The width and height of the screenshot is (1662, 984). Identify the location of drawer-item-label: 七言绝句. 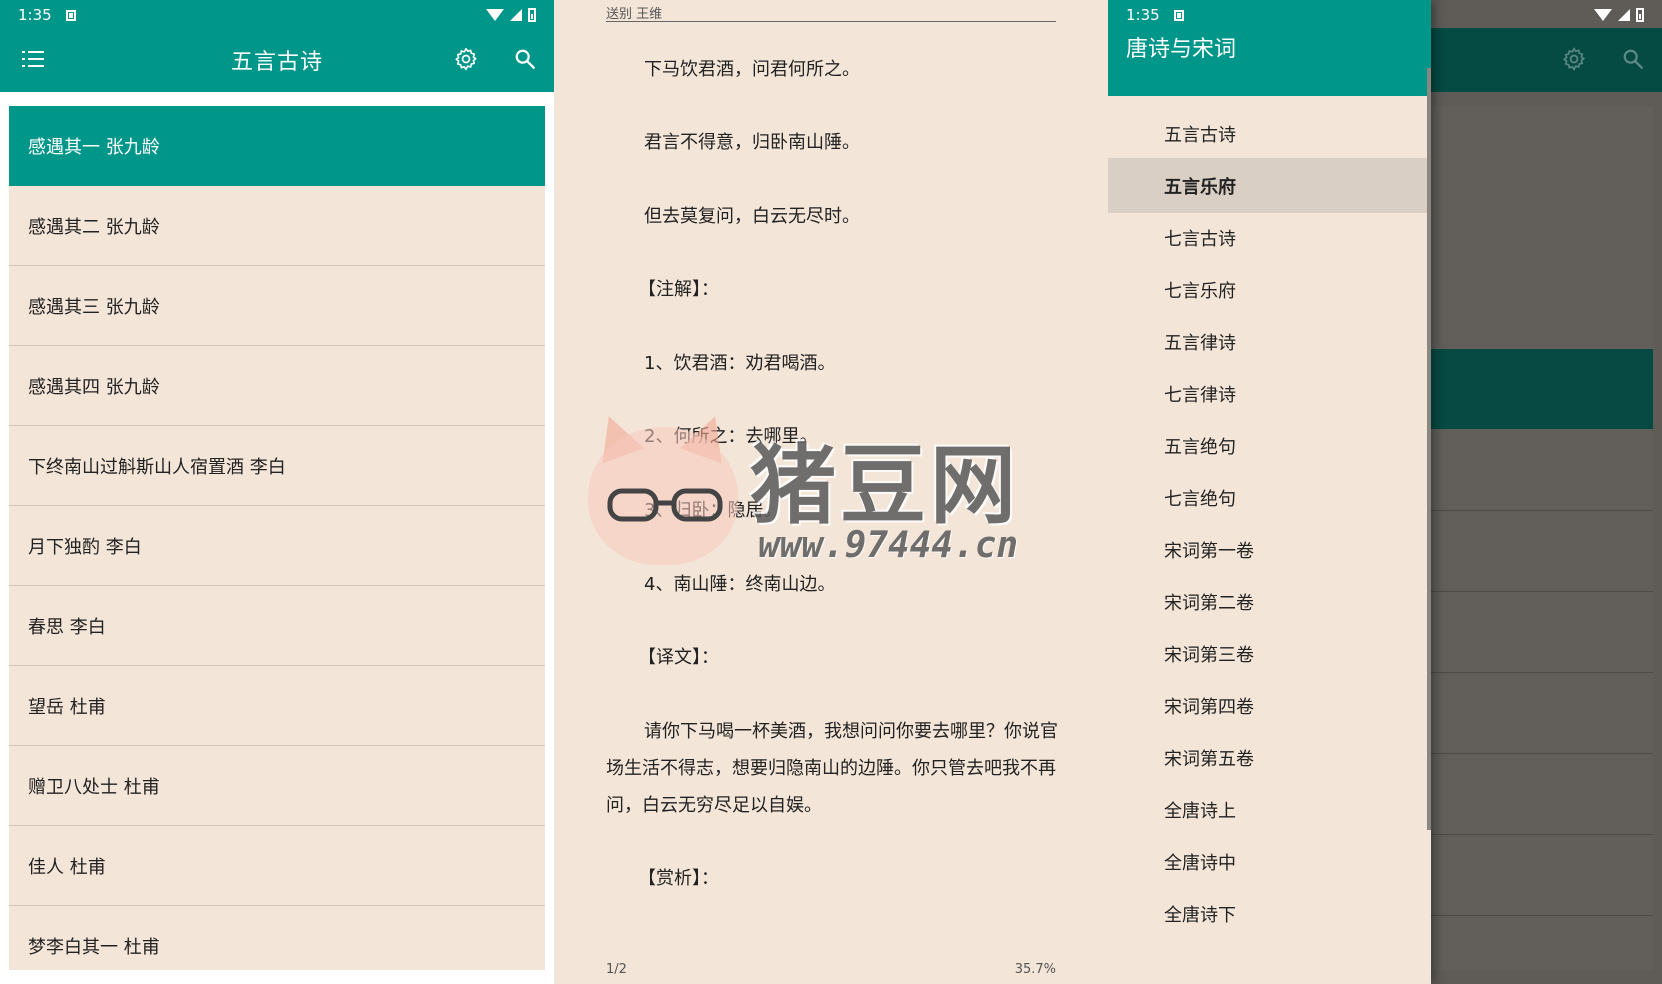
(1200, 499).